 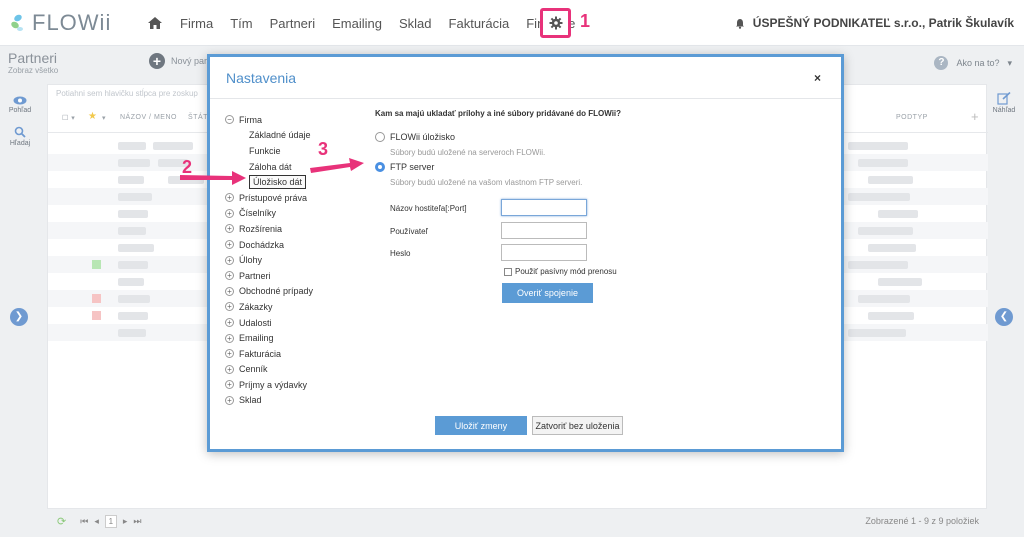 I want to click on nav-fakturacia: Fakturácia, so click(x=479, y=23).